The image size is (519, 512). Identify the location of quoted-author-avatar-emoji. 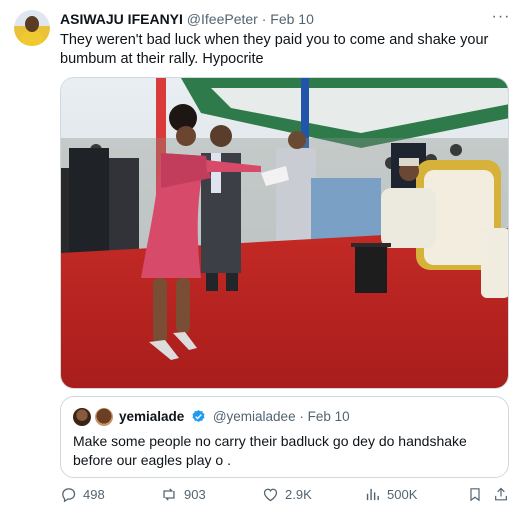
(104, 417).